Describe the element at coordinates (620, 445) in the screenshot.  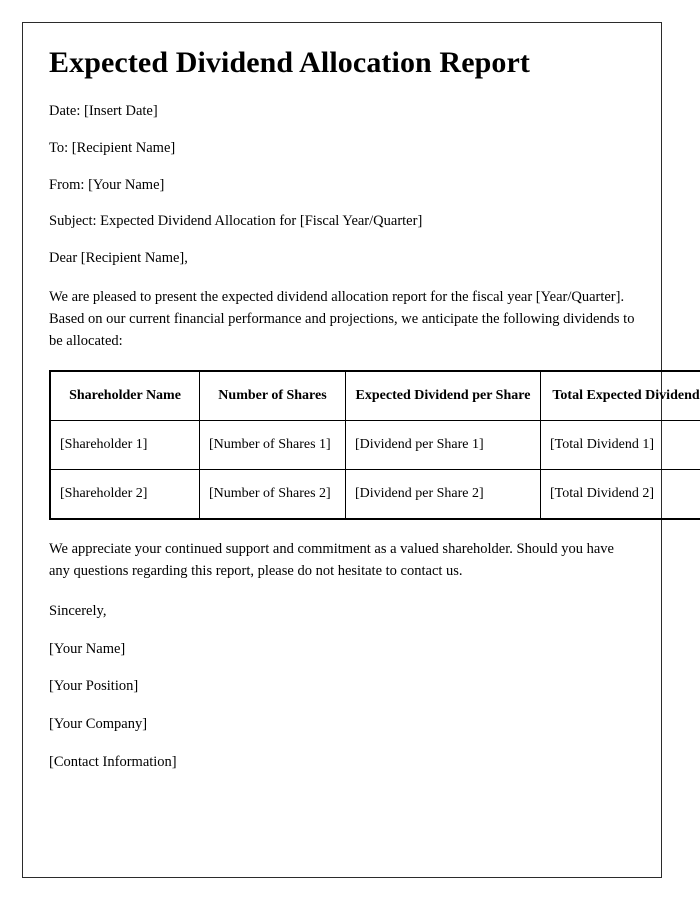
I see `cell-total-dividend: [Total Dividend 1]` at that location.